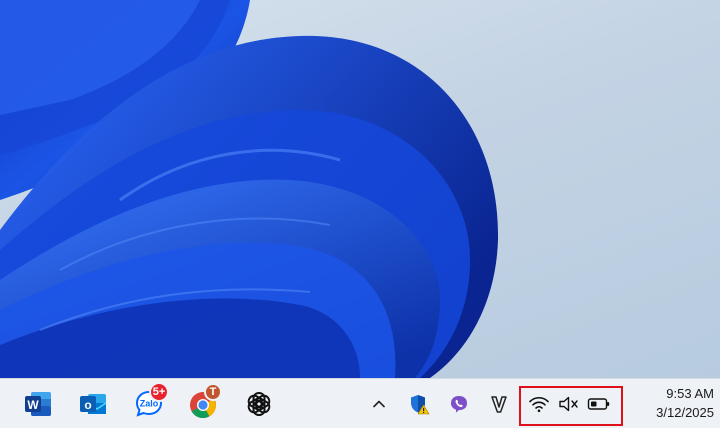  I want to click on notification-badge: 5+, so click(159, 392).